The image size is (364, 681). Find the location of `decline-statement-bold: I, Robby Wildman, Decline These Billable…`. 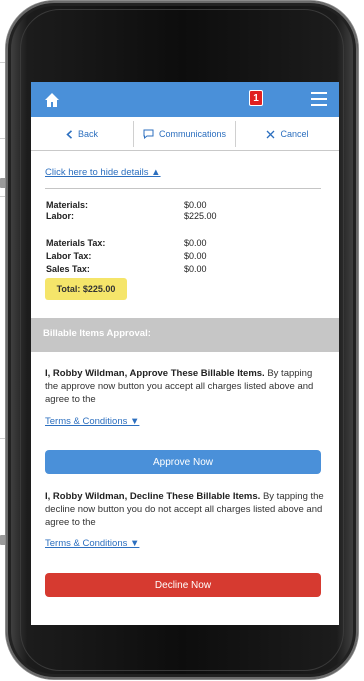

decline-statement-bold: I, Robby Wildman, Decline These Billable… is located at coordinates (153, 496).